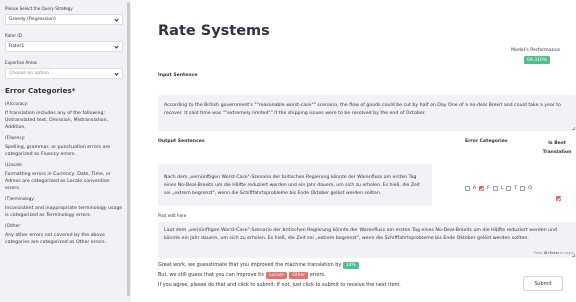 The width and height of the screenshot is (576, 302). What do you see at coordinates (14, 164) in the screenshot?
I see `category-heading: (L)ocale:` at bounding box center [14, 164].